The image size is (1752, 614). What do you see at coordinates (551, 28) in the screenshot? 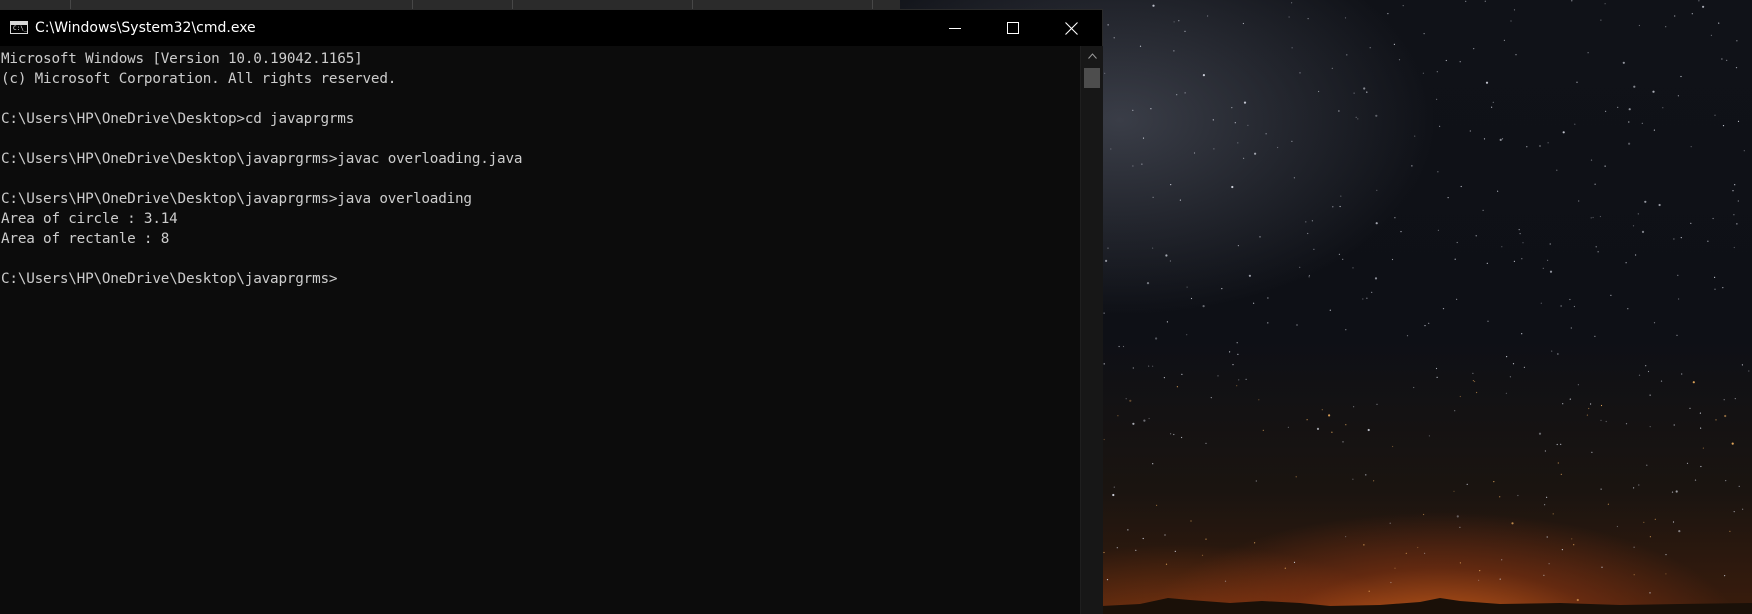
I see `title-bar: C:\_ C:\Windows\System32\cmd.exe` at bounding box center [551, 28].